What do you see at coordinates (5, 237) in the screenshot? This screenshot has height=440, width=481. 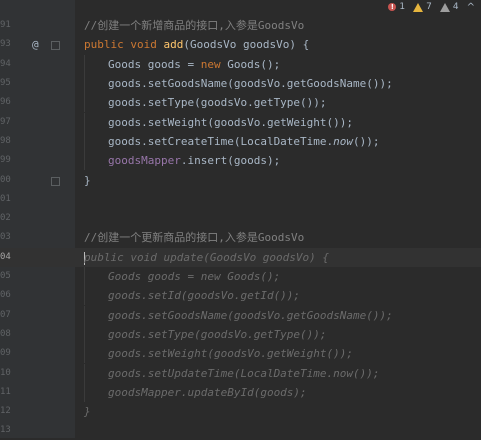 I see `line-number: 03` at bounding box center [5, 237].